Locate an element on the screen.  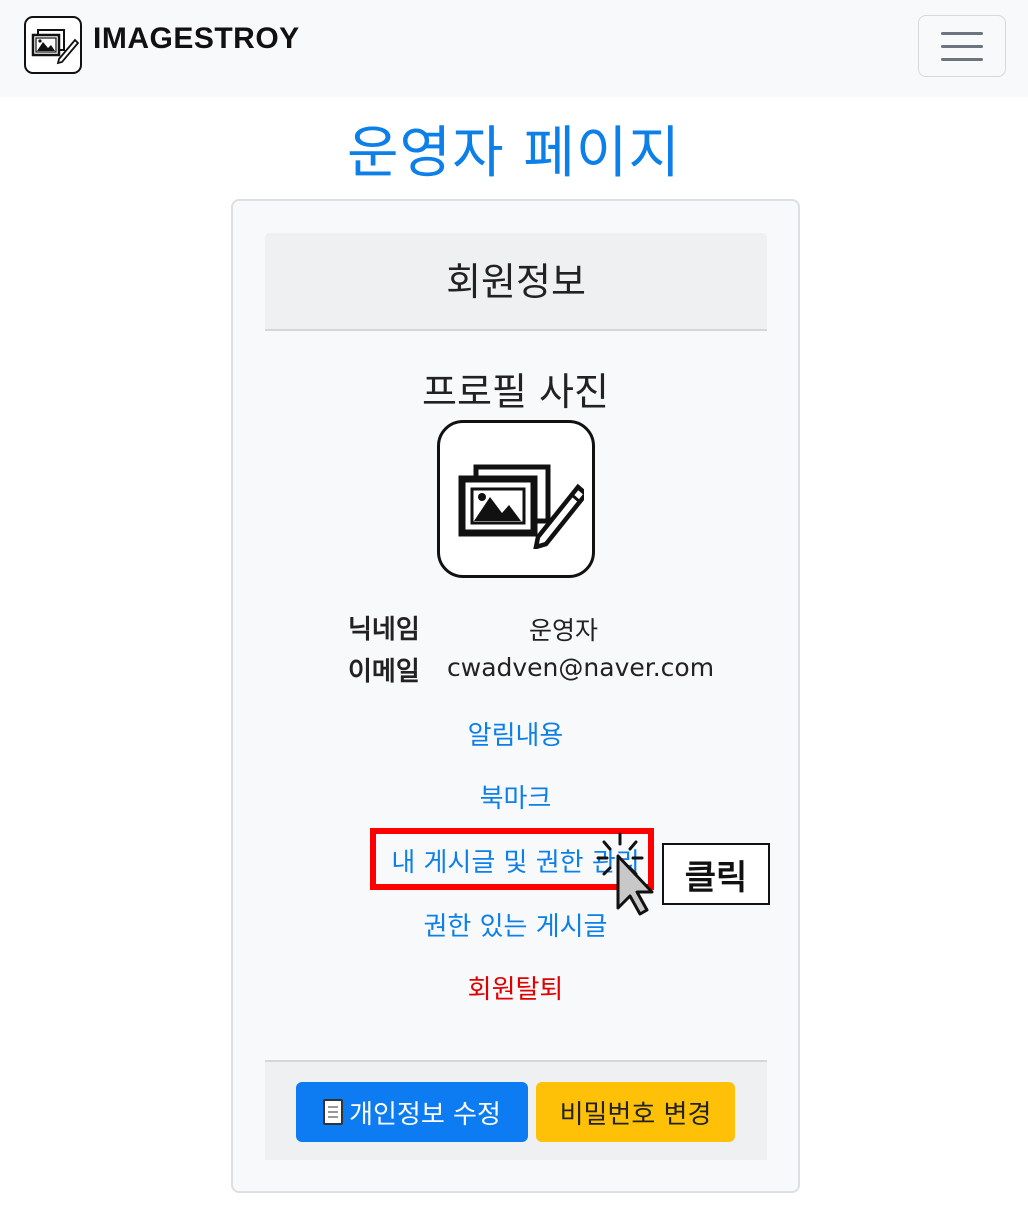
click-annotation-label: 클릭 is located at coordinates (716, 874).